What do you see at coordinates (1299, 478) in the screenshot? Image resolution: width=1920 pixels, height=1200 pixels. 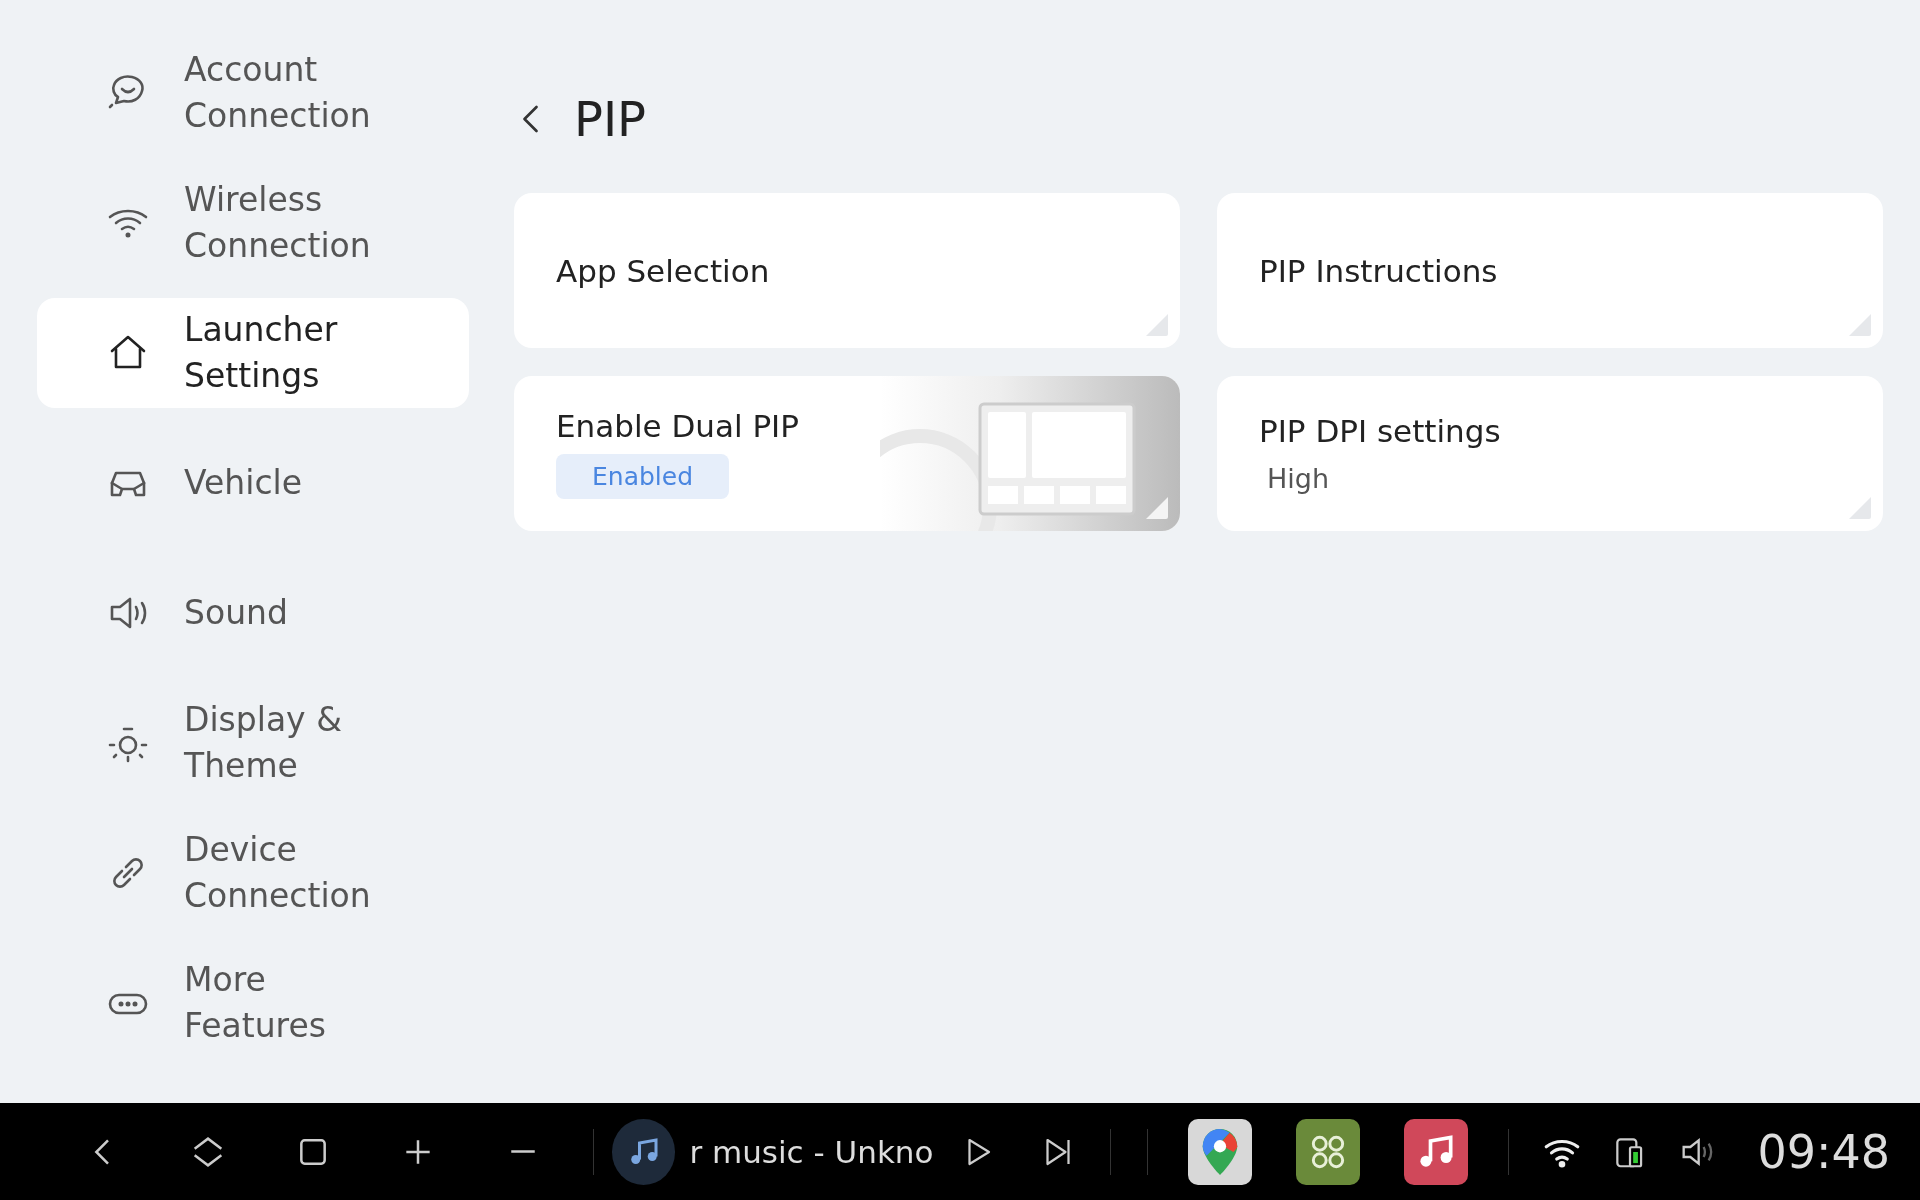 I see `setting-value: High` at bounding box center [1299, 478].